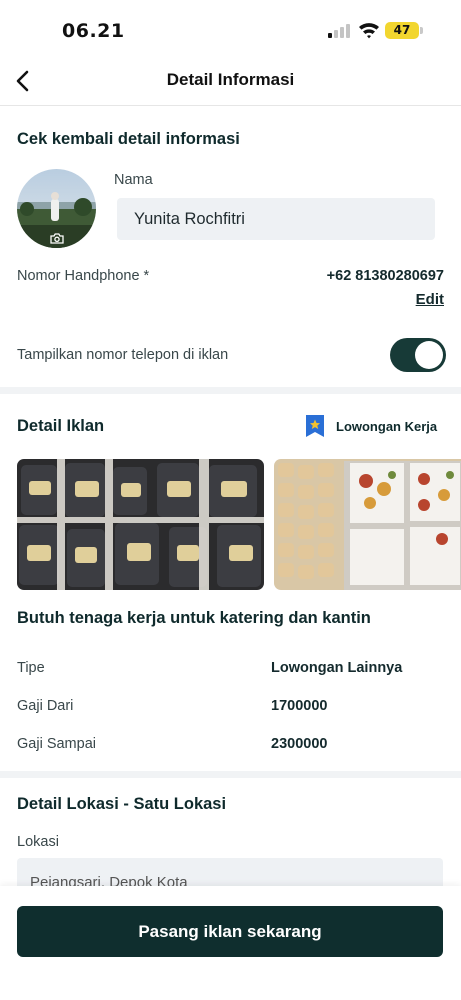  I want to click on ad-section-title: Detail Iklan, so click(61, 426).